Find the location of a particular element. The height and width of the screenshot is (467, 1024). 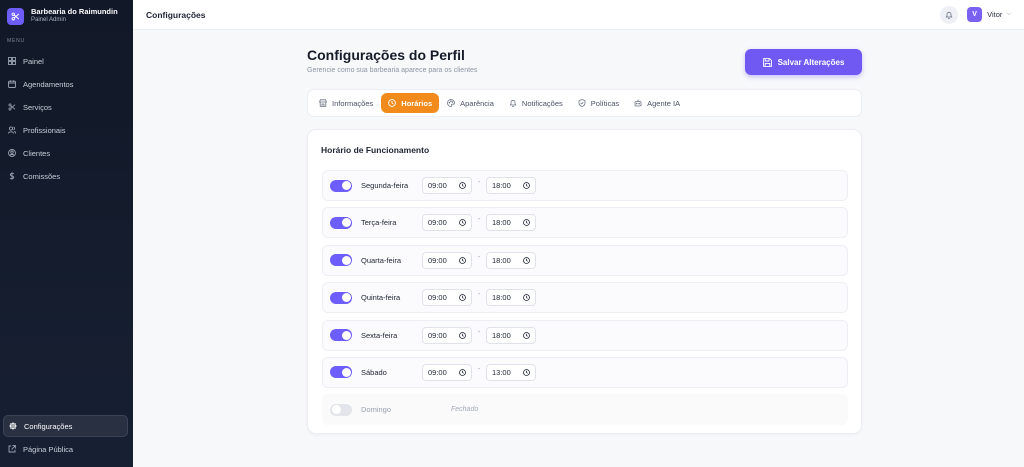

sidebar-item-configuracoes: Configurações is located at coordinates (65, 426).